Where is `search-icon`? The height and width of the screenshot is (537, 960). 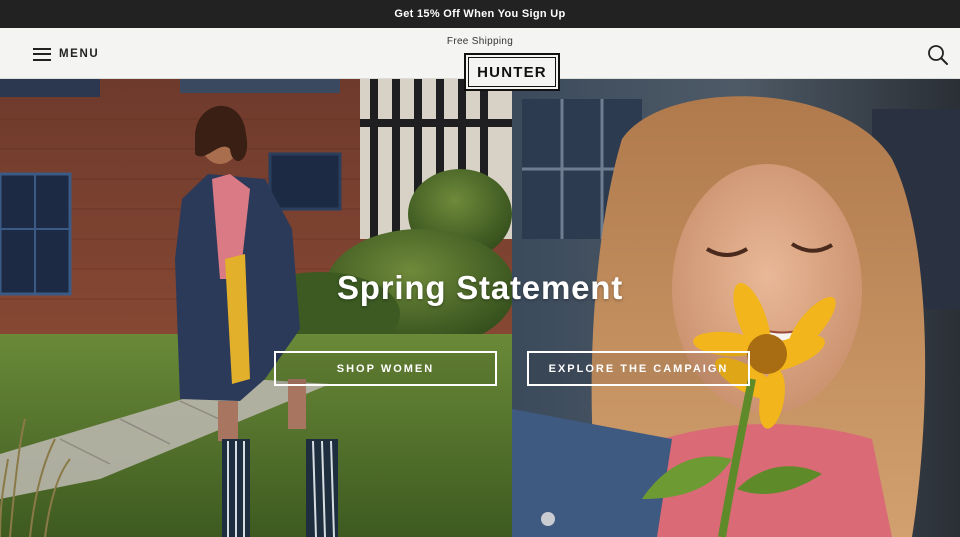
search-icon is located at coordinates (938, 55).